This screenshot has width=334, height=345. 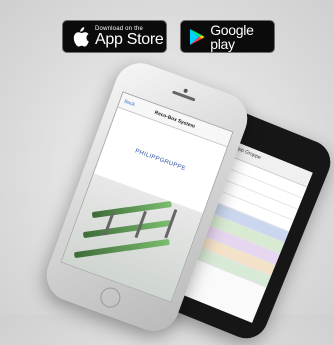 What do you see at coordinates (196, 37) in the screenshot?
I see `google-play-icon` at bounding box center [196, 37].